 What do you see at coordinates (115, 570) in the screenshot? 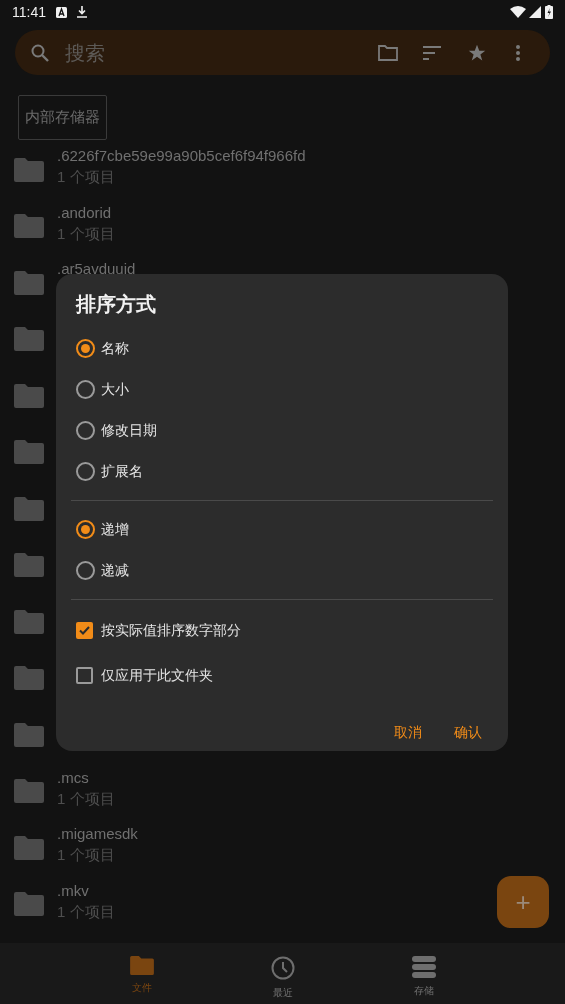
I see `option-label: 递减` at bounding box center [115, 570].